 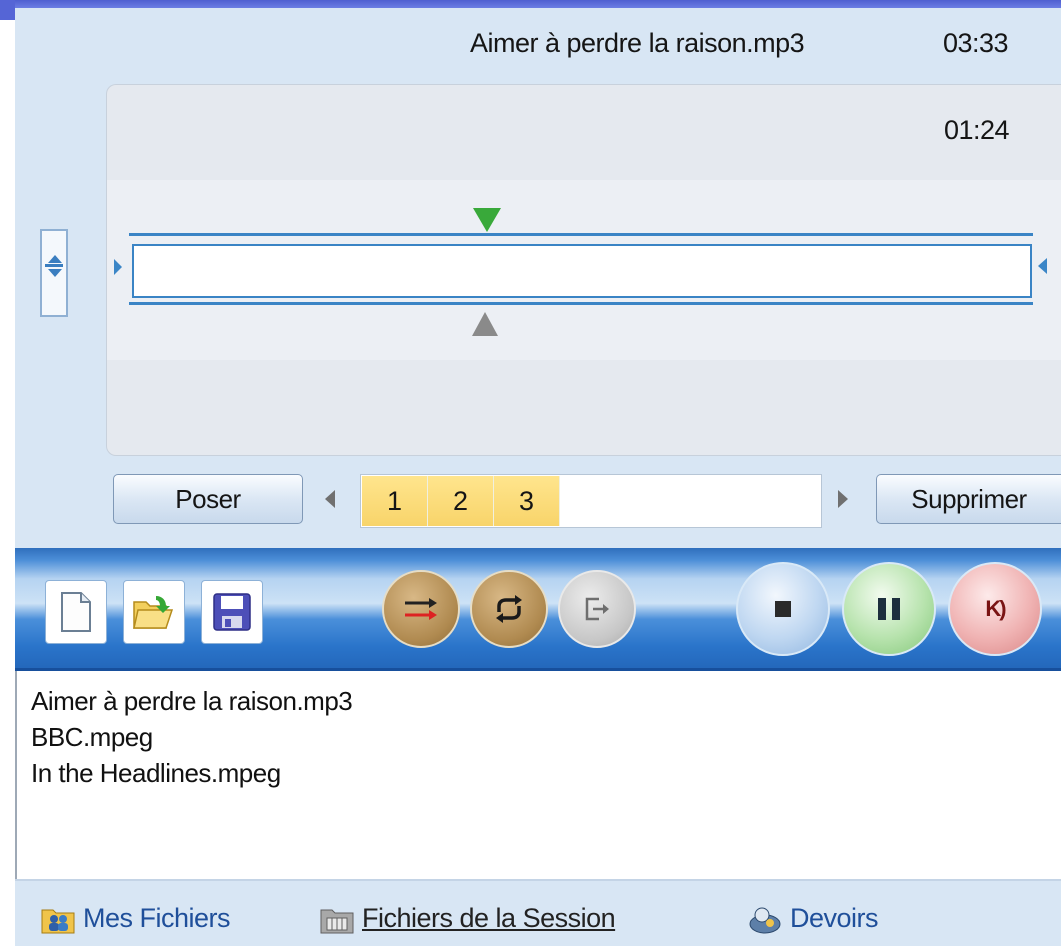 I want to click on homework-icon, so click(x=765, y=919).